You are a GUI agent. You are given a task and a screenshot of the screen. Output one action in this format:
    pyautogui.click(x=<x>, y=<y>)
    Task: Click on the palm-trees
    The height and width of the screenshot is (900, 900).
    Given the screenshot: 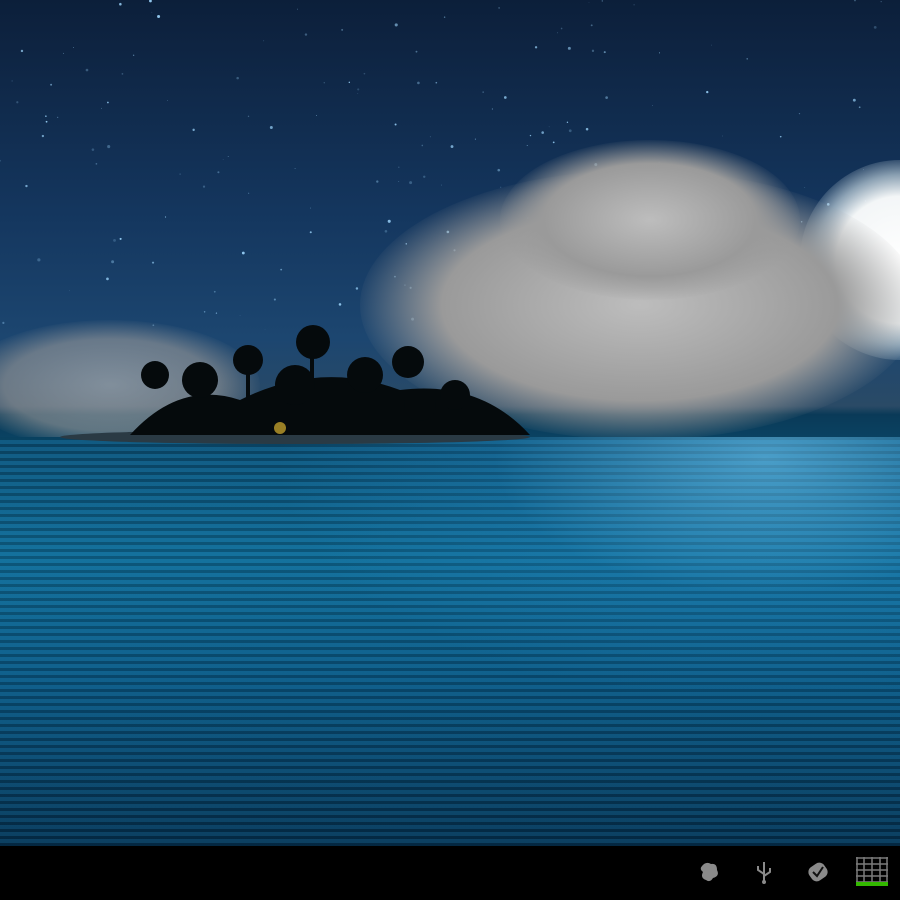 What is the action you would take?
    pyautogui.click(x=330, y=380)
    